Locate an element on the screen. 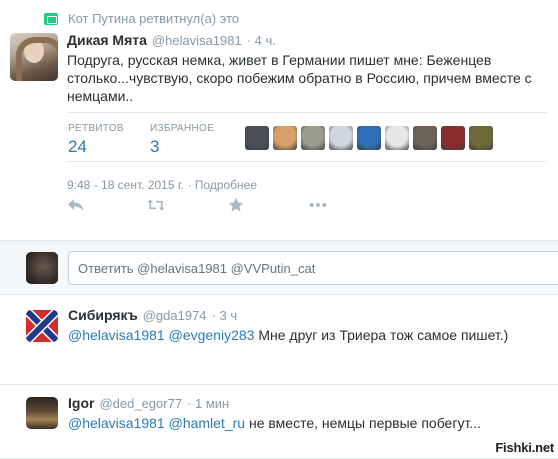  tweet-time: · 3 ч is located at coordinates (225, 315).